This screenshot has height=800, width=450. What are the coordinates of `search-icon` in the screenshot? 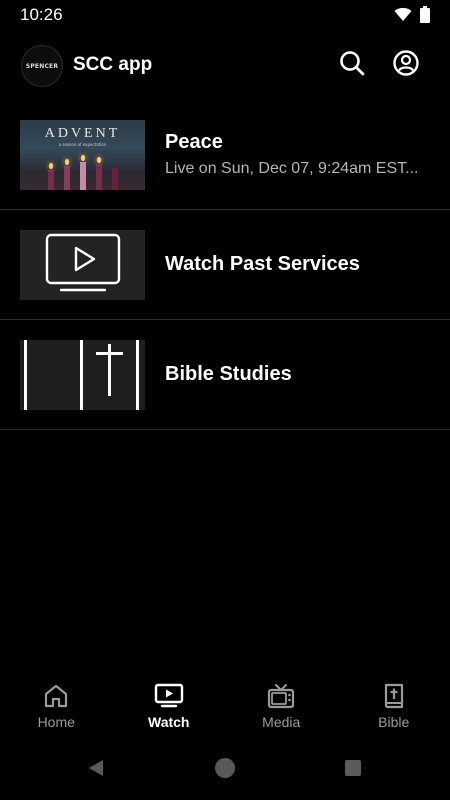 It's located at (352, 65).